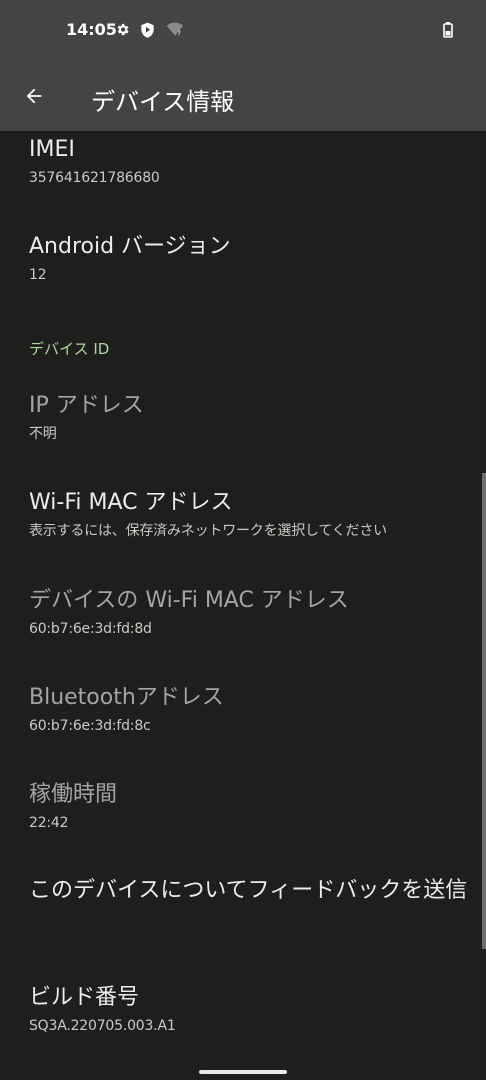  Describe the element at coordinates (122, 31) in the screenshot. I see `gear-icon` at that location.